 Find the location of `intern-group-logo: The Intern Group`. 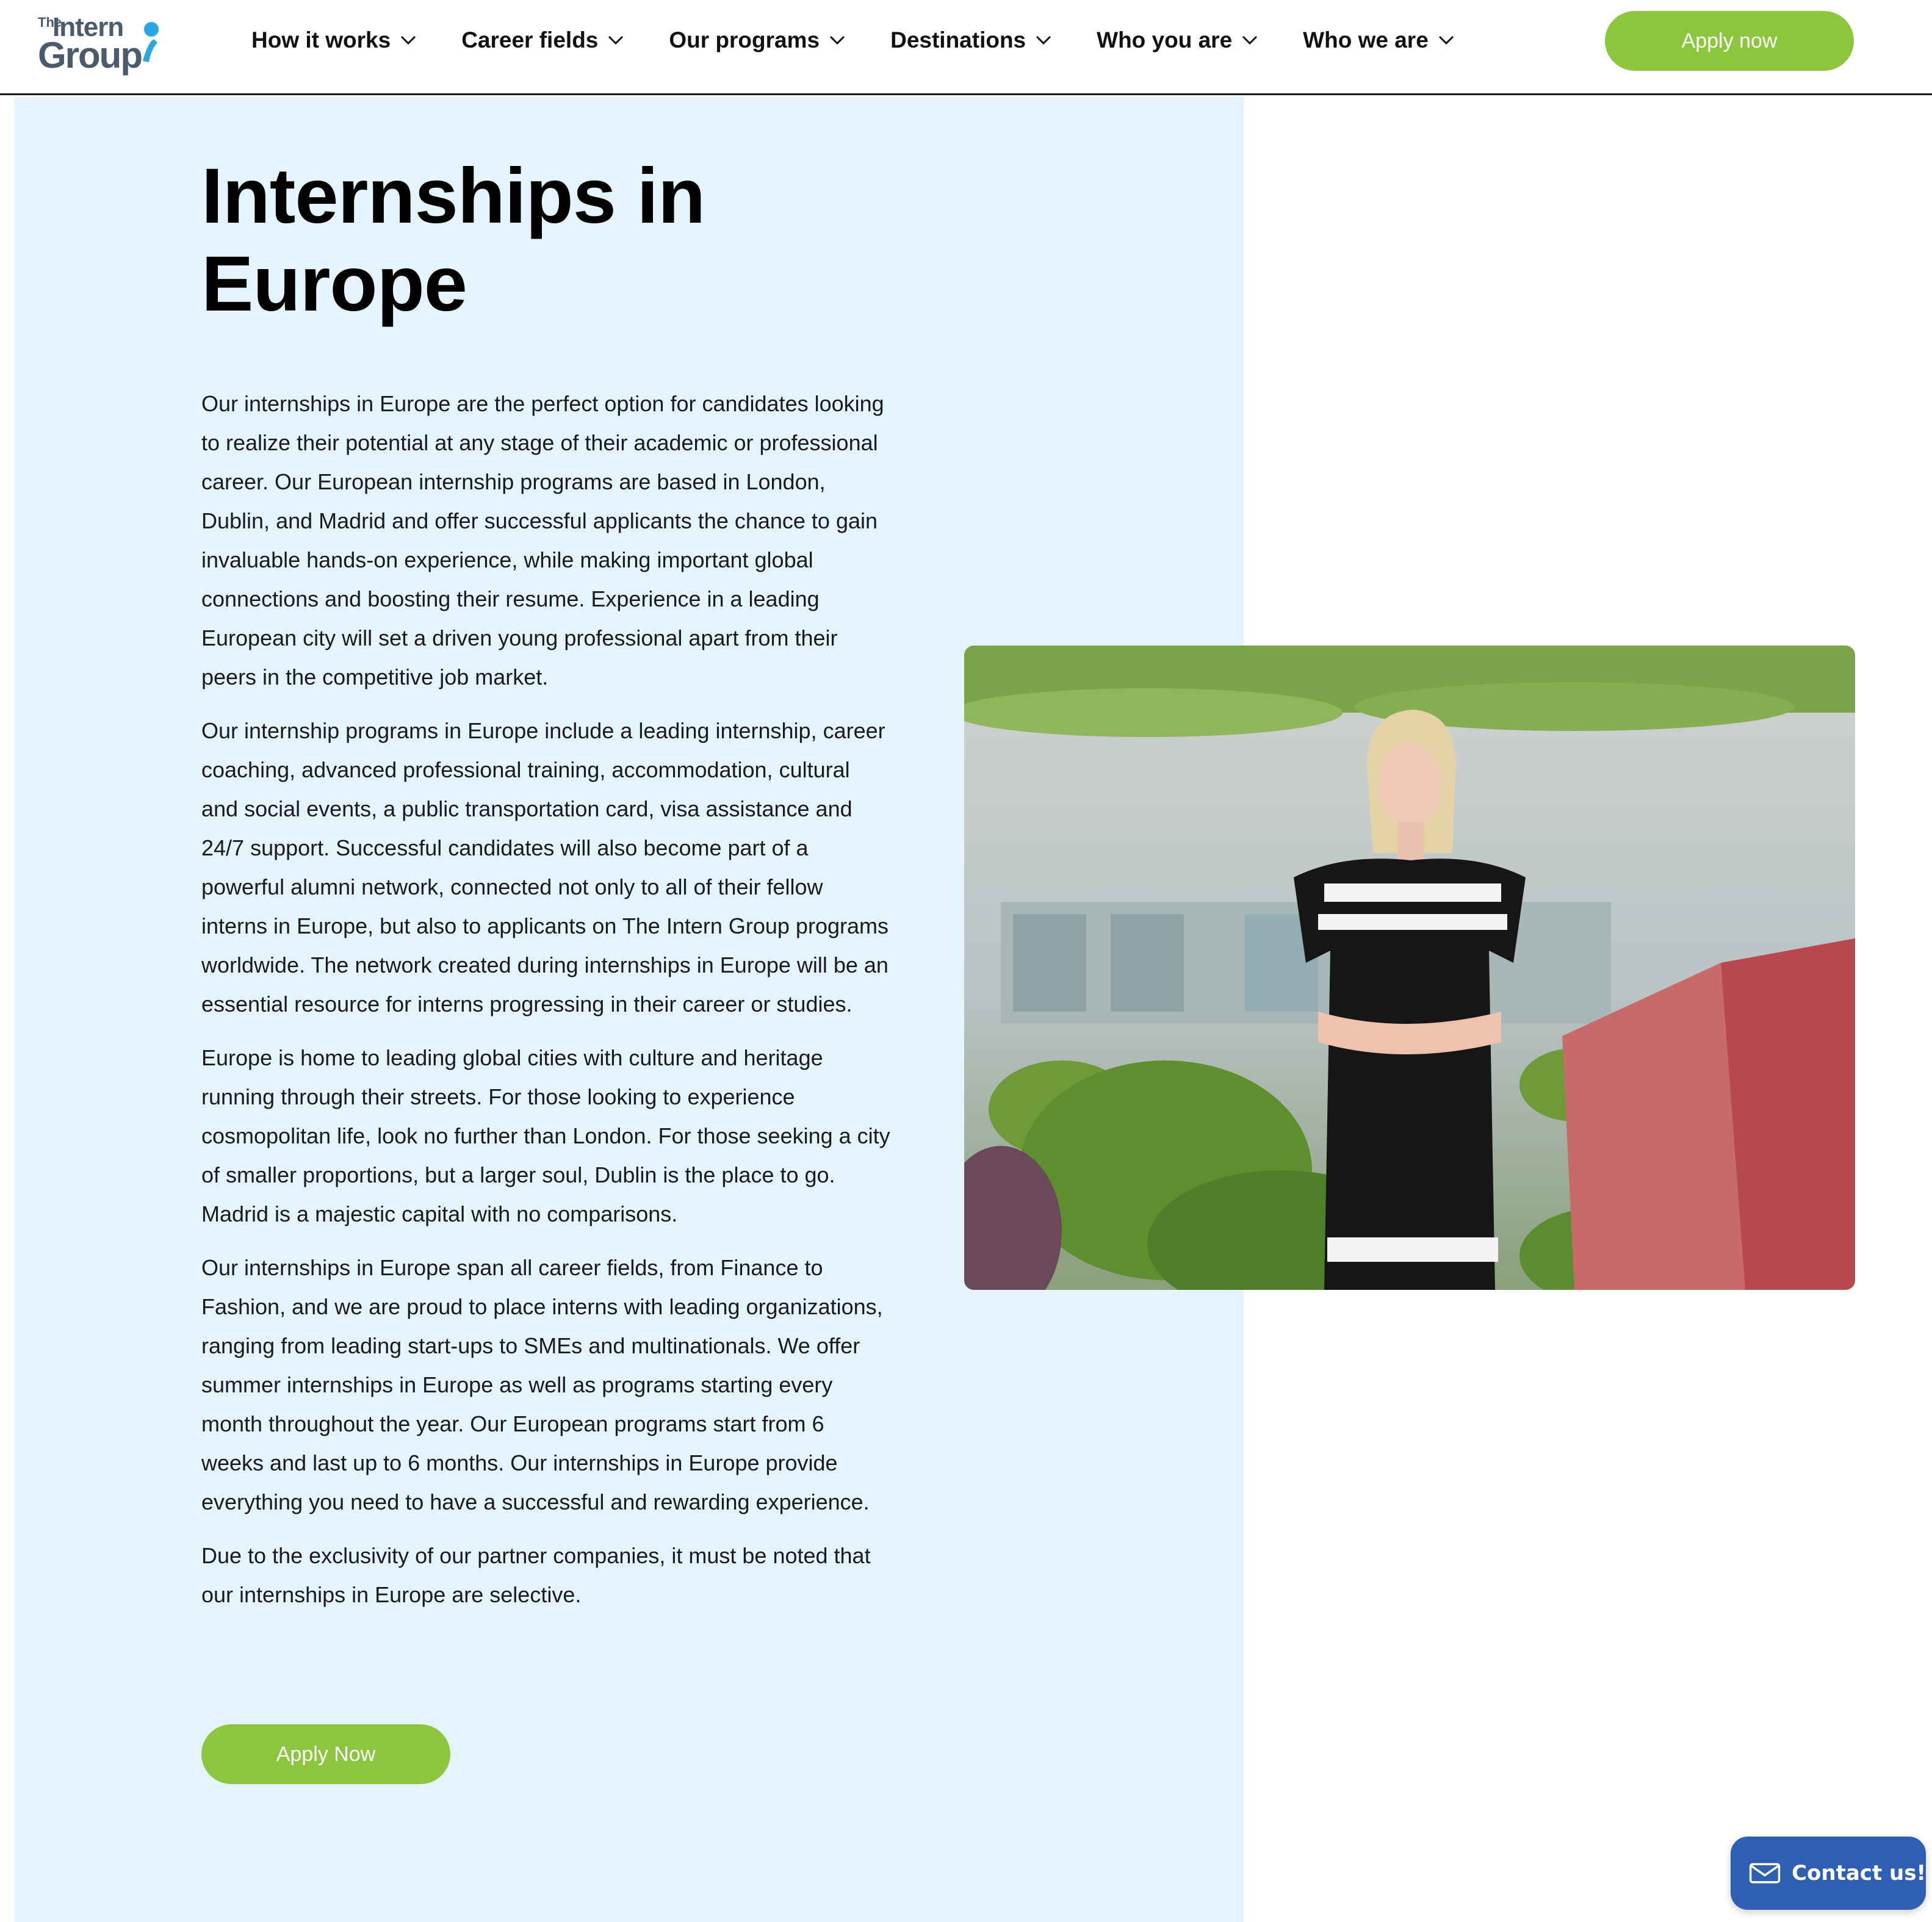

intern-group-logo: The Intern Group is located at coordinates (98, 44).